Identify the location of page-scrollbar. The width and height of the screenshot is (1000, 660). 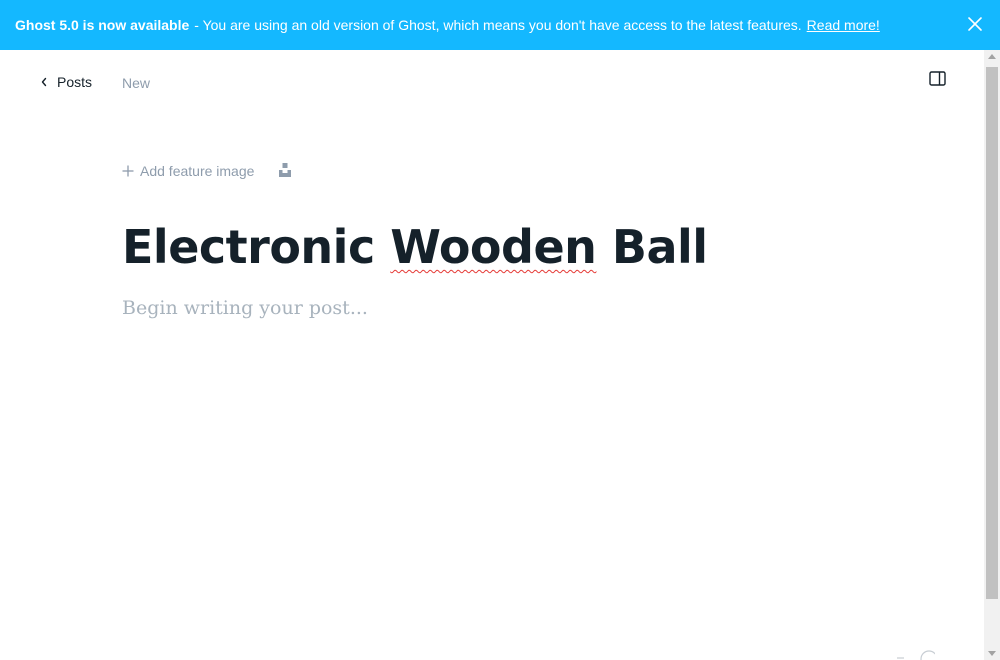
(992, 355).